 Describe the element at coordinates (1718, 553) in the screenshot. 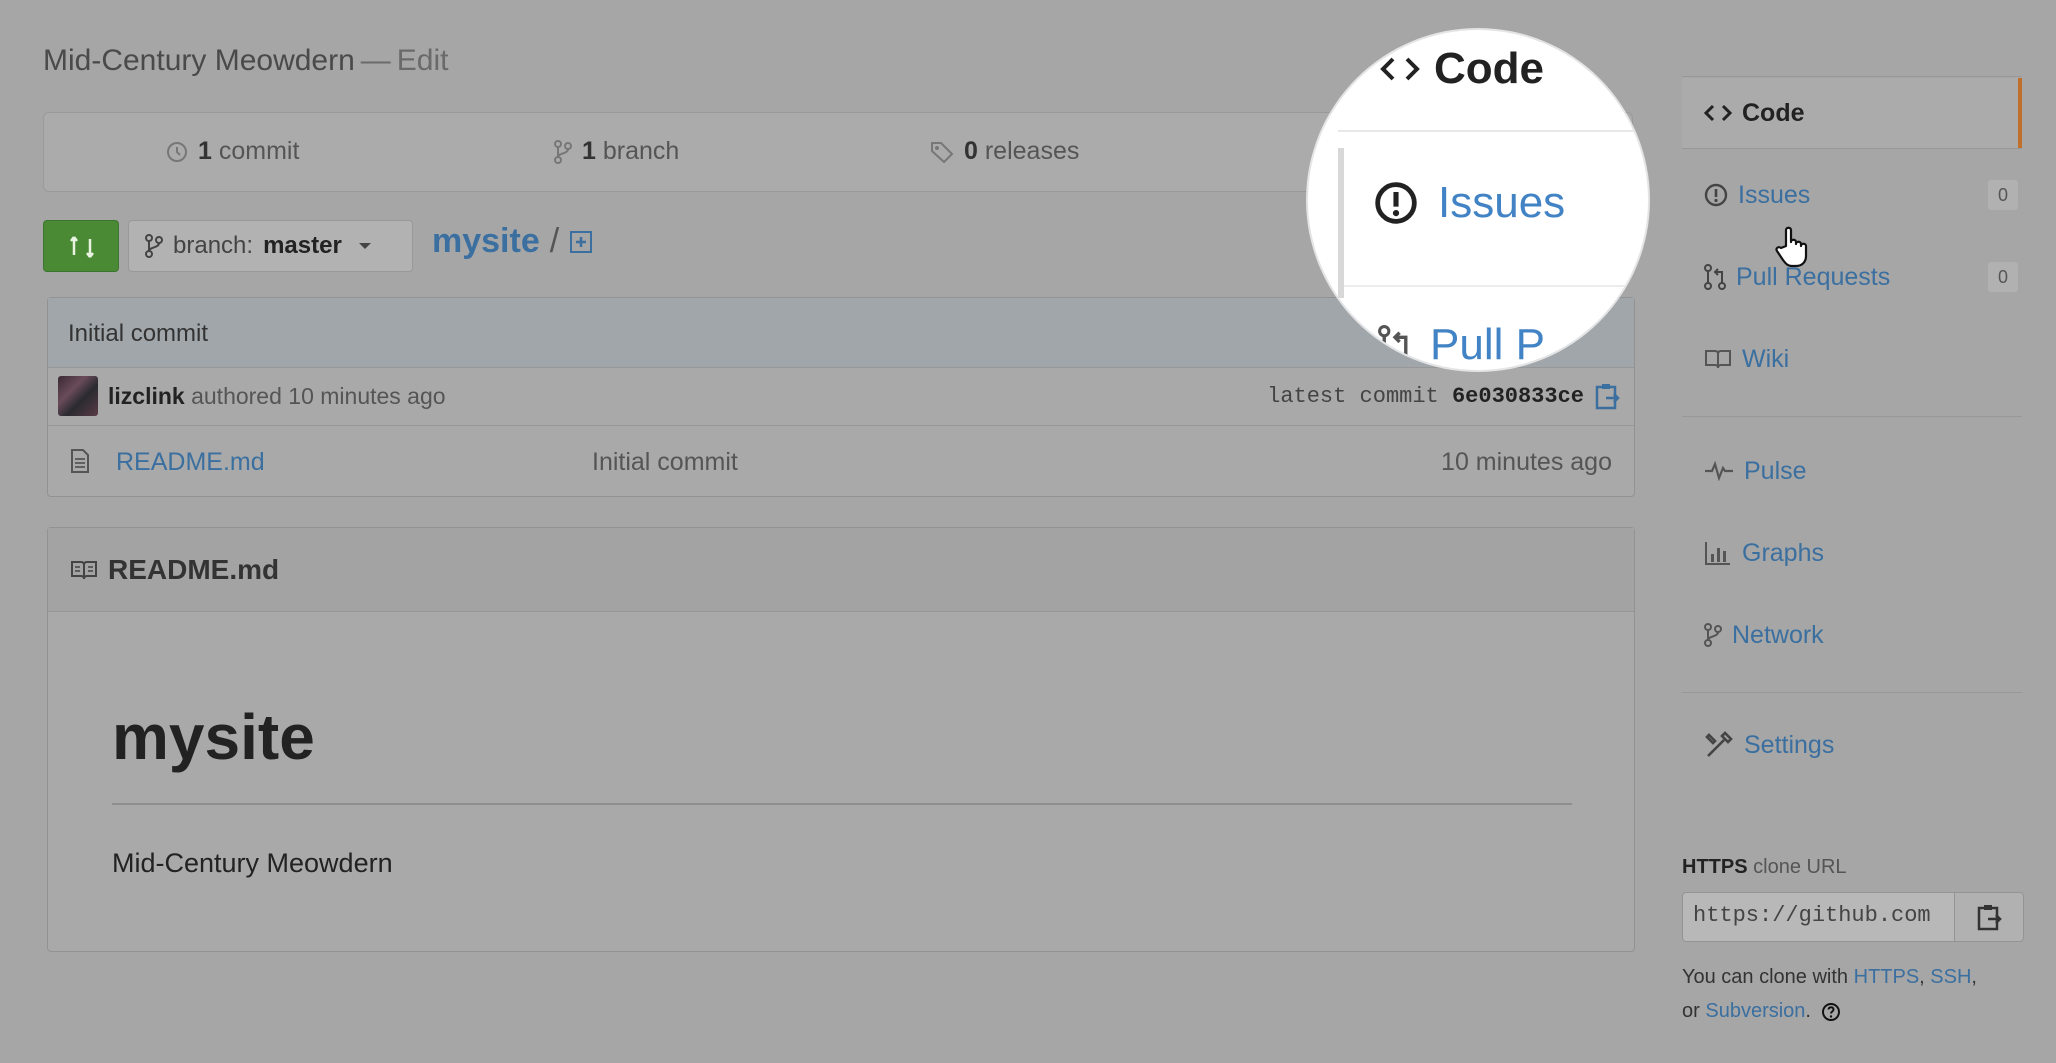

I see `graph-icon` at that location.